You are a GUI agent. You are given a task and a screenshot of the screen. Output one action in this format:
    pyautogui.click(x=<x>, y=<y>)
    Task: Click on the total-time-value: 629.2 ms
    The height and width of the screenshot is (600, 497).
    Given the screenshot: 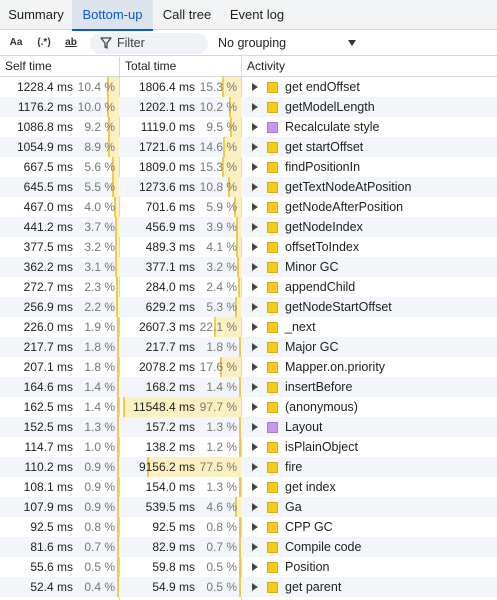 What is the action you would take?
    pyautogui.click(x=170, y=307)
    